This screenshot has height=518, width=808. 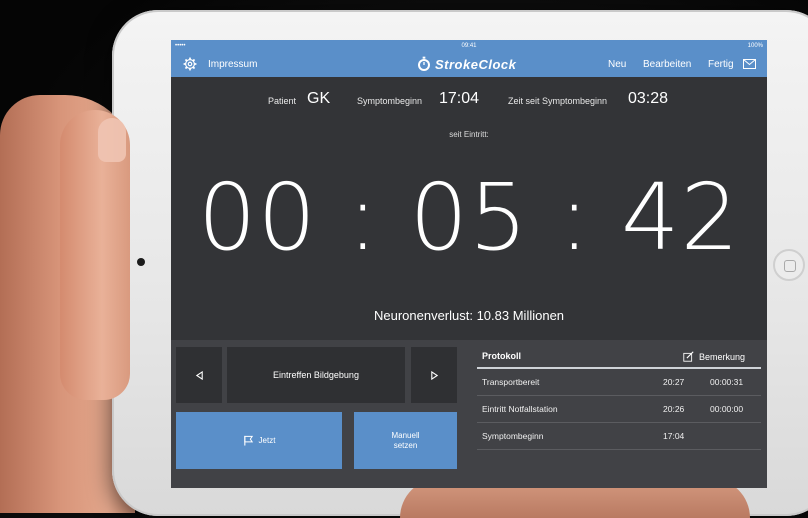 I want to click on mail-icon, so click(x=749, y=64).